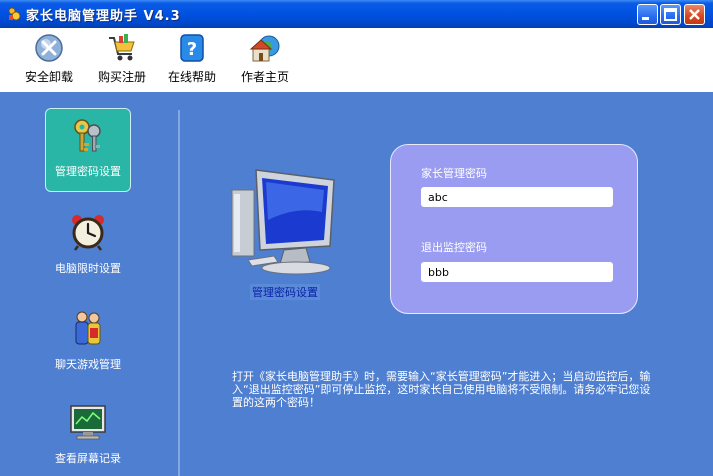 This screenshot has height=476, width=713. Describe the element at coordinates (88, 171) in the screenshot. I see `sidebar-item-label: 管理密码设置` at that location.